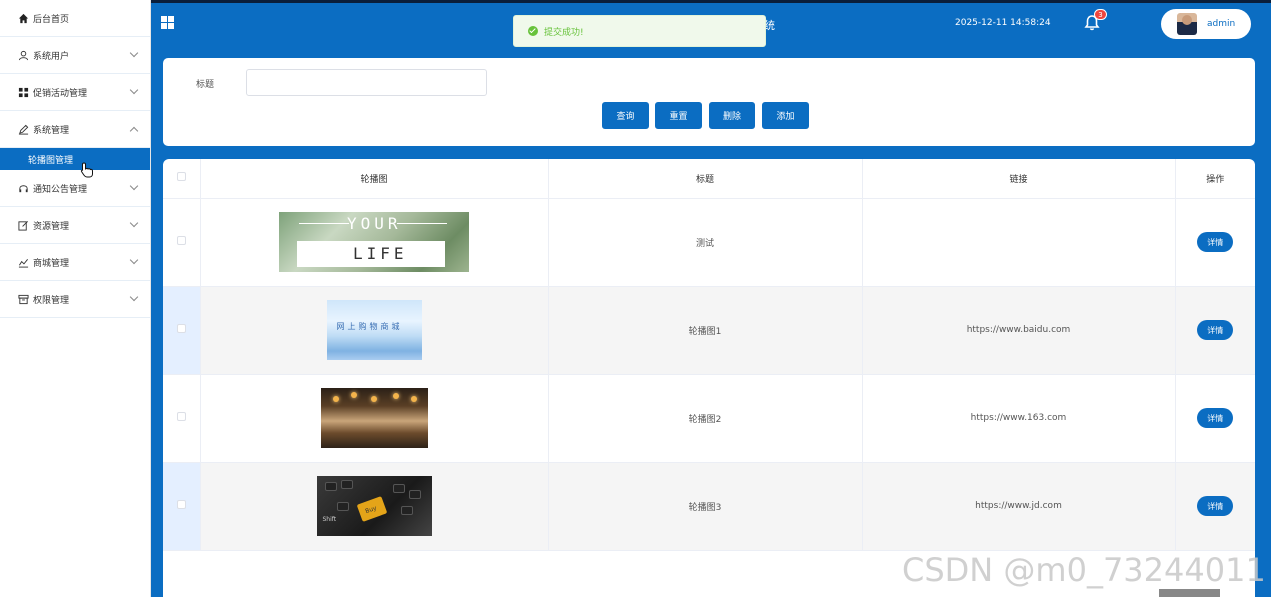 This screenshot has height=597, width=1271. What do you see at coordinates (205, 85) in the screenshot?
I see `title-filter-label: 标题` at bounding box center [205, 85].